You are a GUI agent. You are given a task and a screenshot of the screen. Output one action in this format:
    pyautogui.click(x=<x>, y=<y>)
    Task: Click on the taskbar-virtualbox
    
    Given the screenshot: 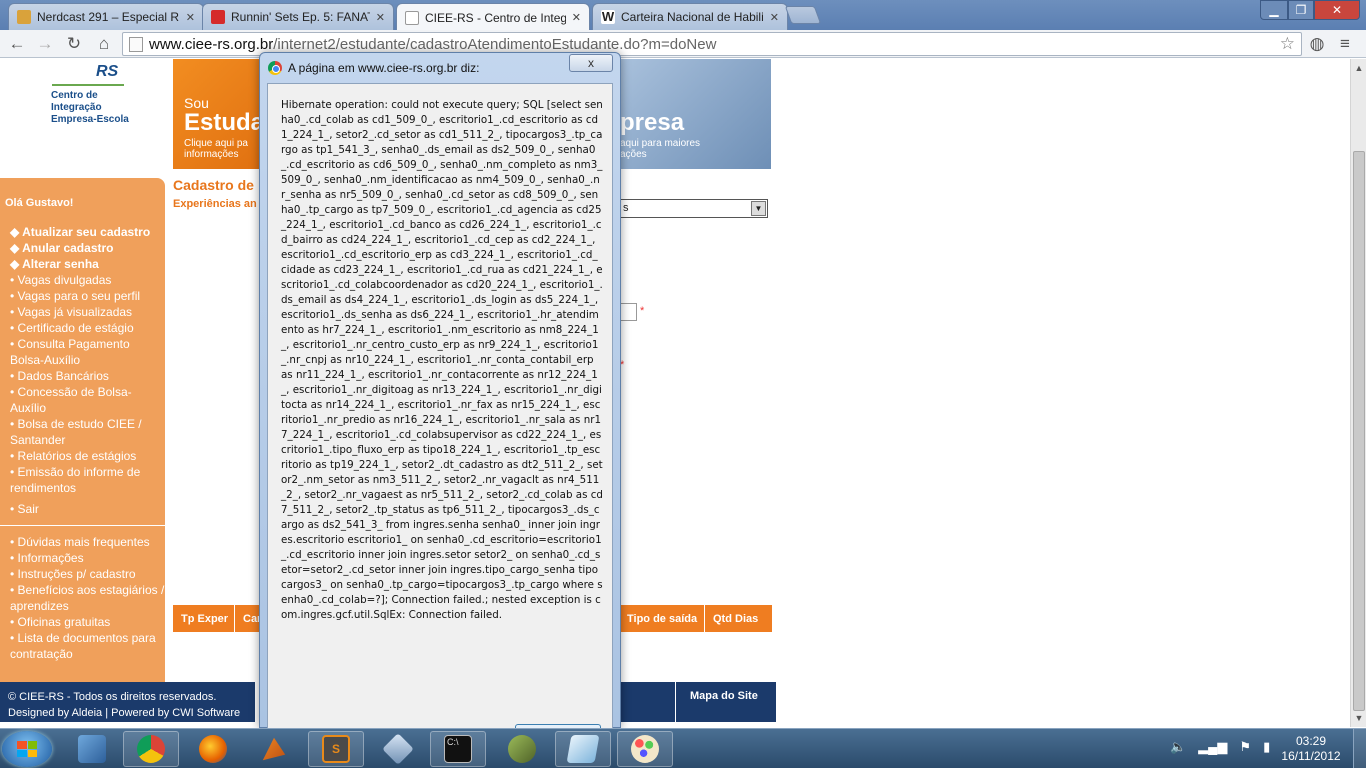 What is the action you would take?
    pyautogui.click(x=398, y=749)
    